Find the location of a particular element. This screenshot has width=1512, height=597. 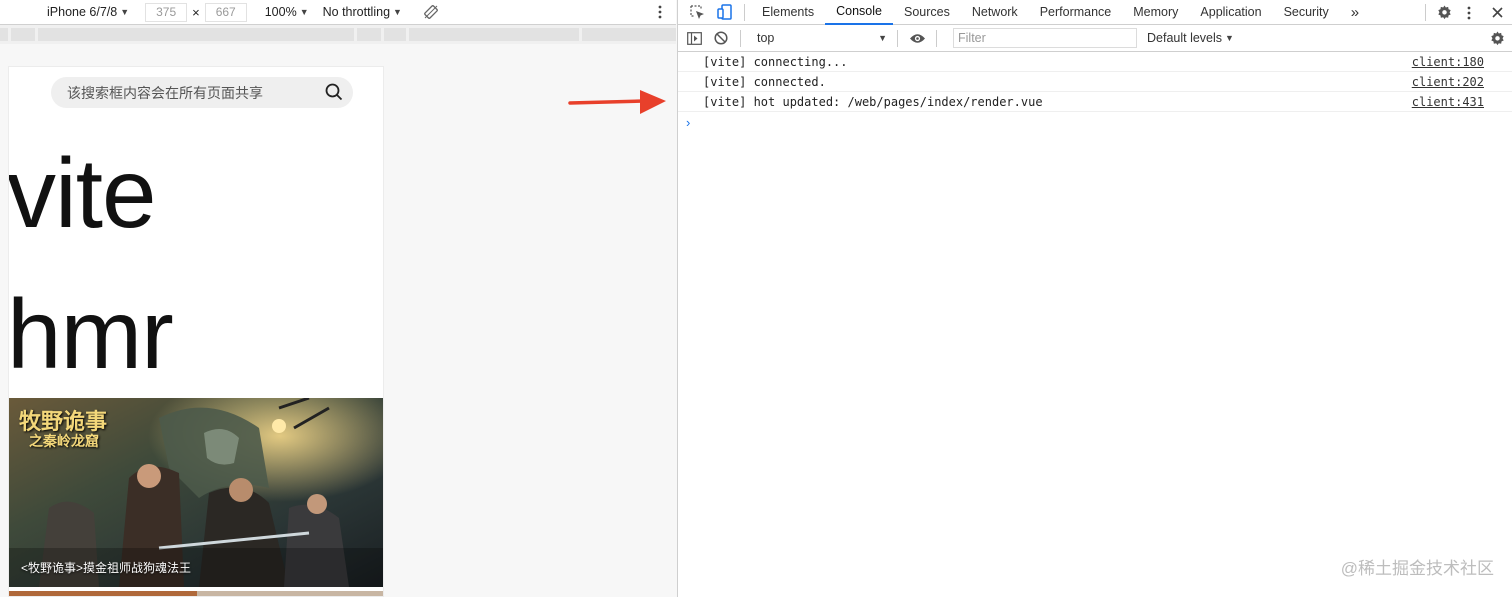

tab-memory: Memory is located at coordinates (1155, 12).